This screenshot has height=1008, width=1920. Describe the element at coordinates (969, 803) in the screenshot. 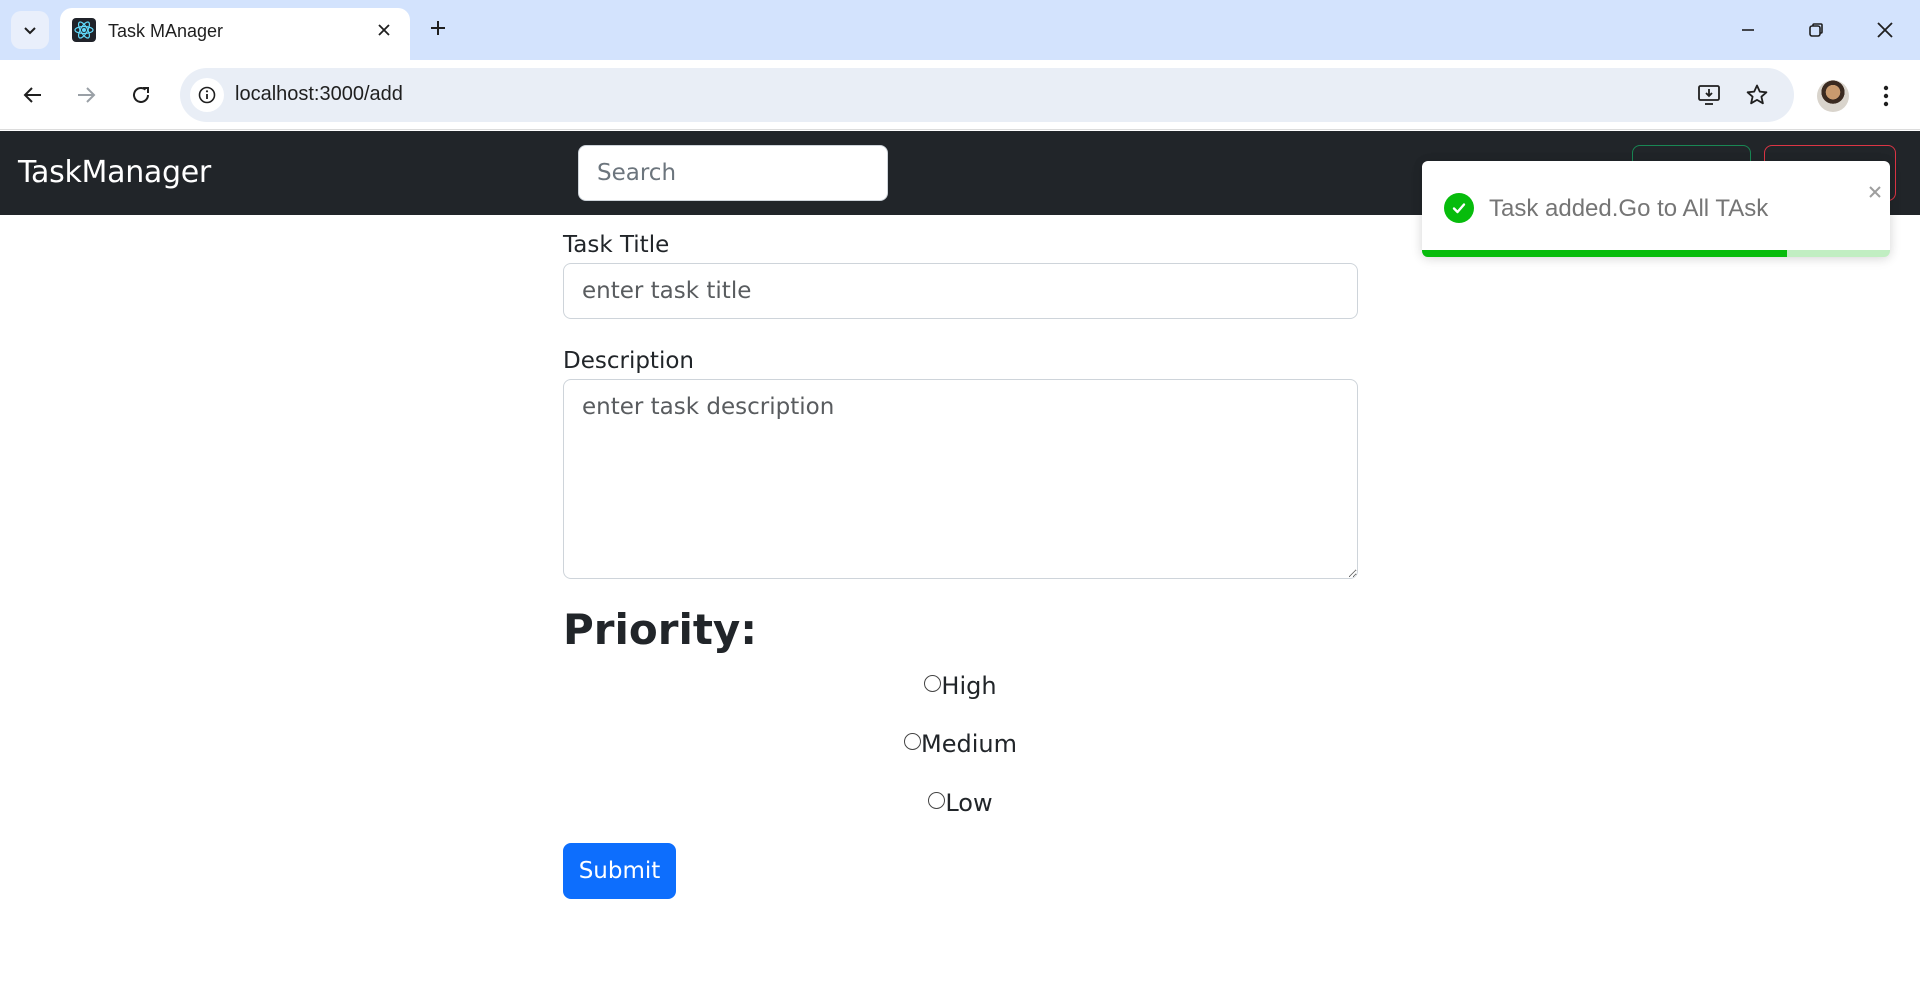

I see `radio-label-low: Low` at that location.